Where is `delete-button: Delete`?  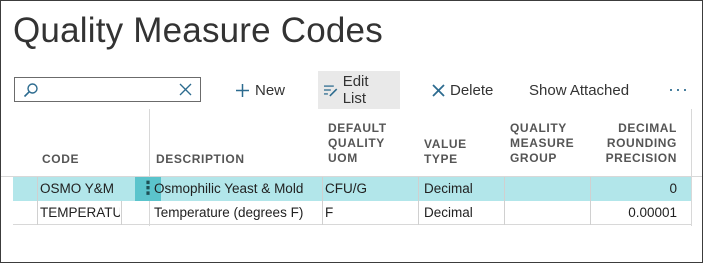 delete-button: Delete is located at coordinates (462, 90).